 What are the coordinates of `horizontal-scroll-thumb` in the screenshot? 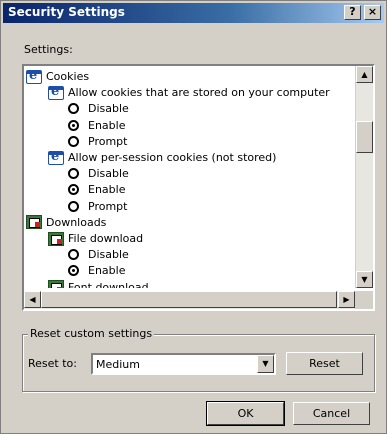 It's located at (189, 299).